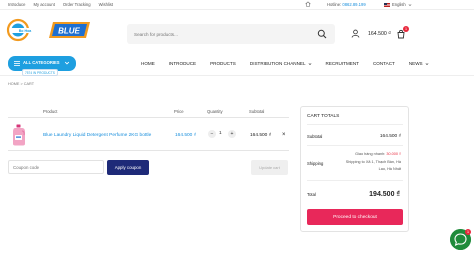 This screenshot has height=254, width=474. I want to click on cart-totals-title: CART TOTALS, so click(323, 116).